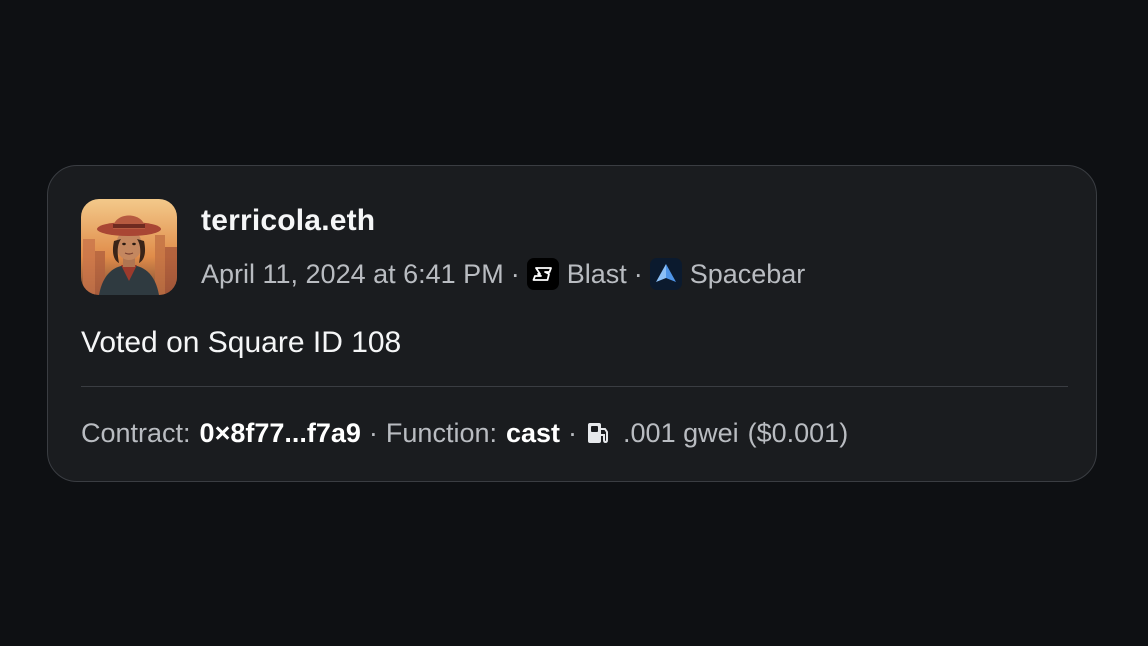  I want to click on blast-logo-icon, so click(542, 274).